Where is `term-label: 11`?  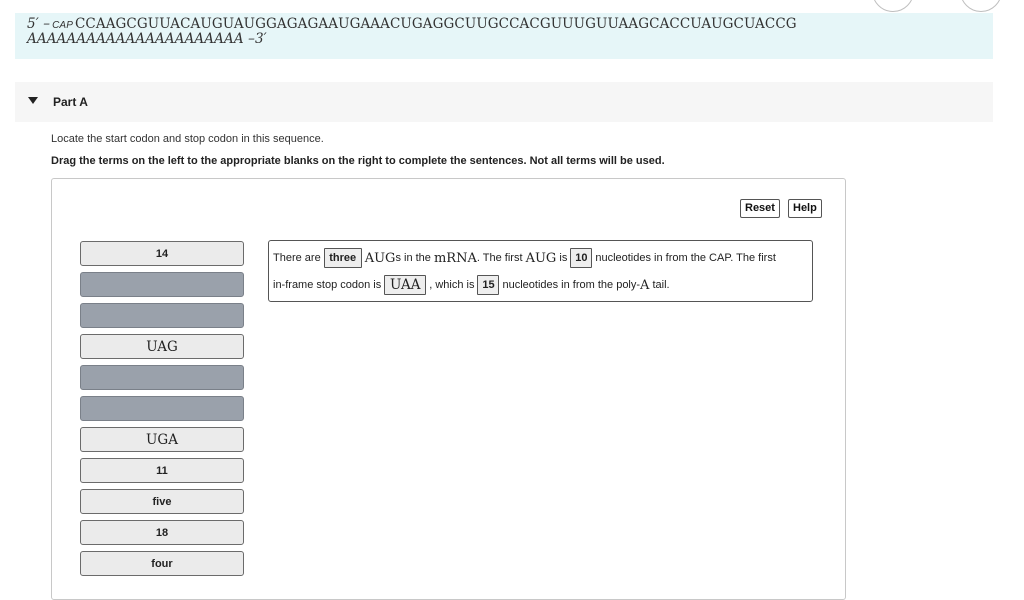
term-label: 11 is located at coordinates (162, 471).